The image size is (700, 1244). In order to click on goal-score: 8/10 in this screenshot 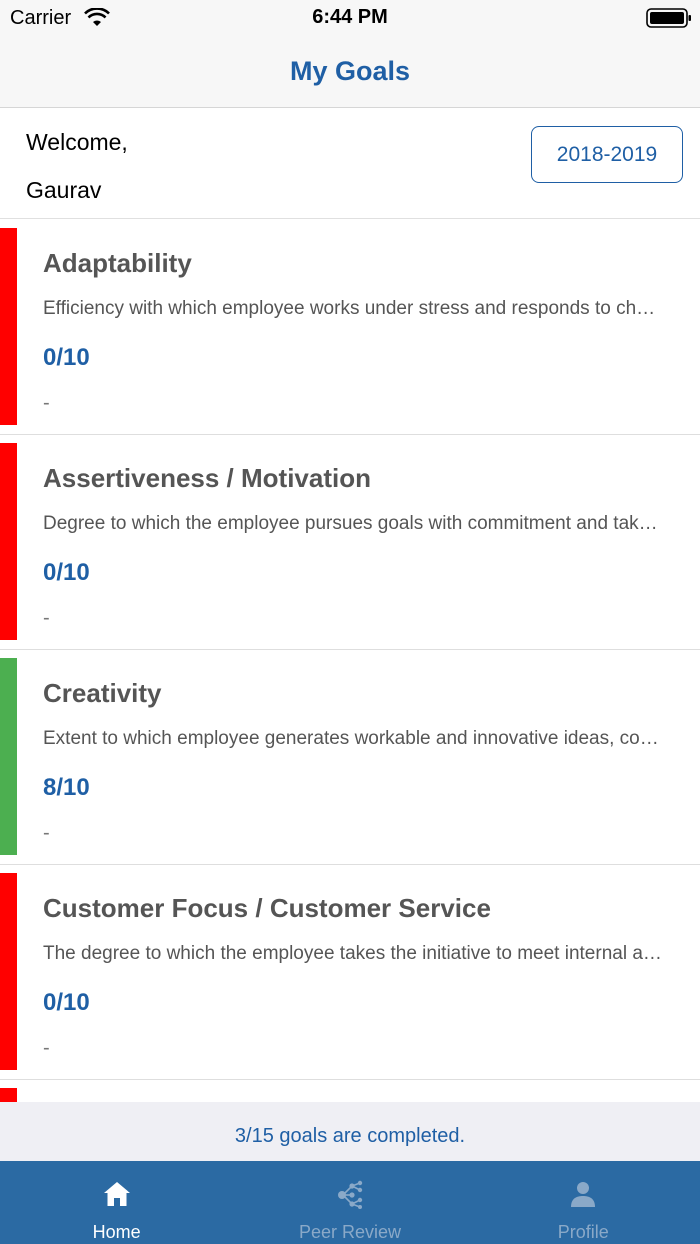, I will do `click(66, 787)`.